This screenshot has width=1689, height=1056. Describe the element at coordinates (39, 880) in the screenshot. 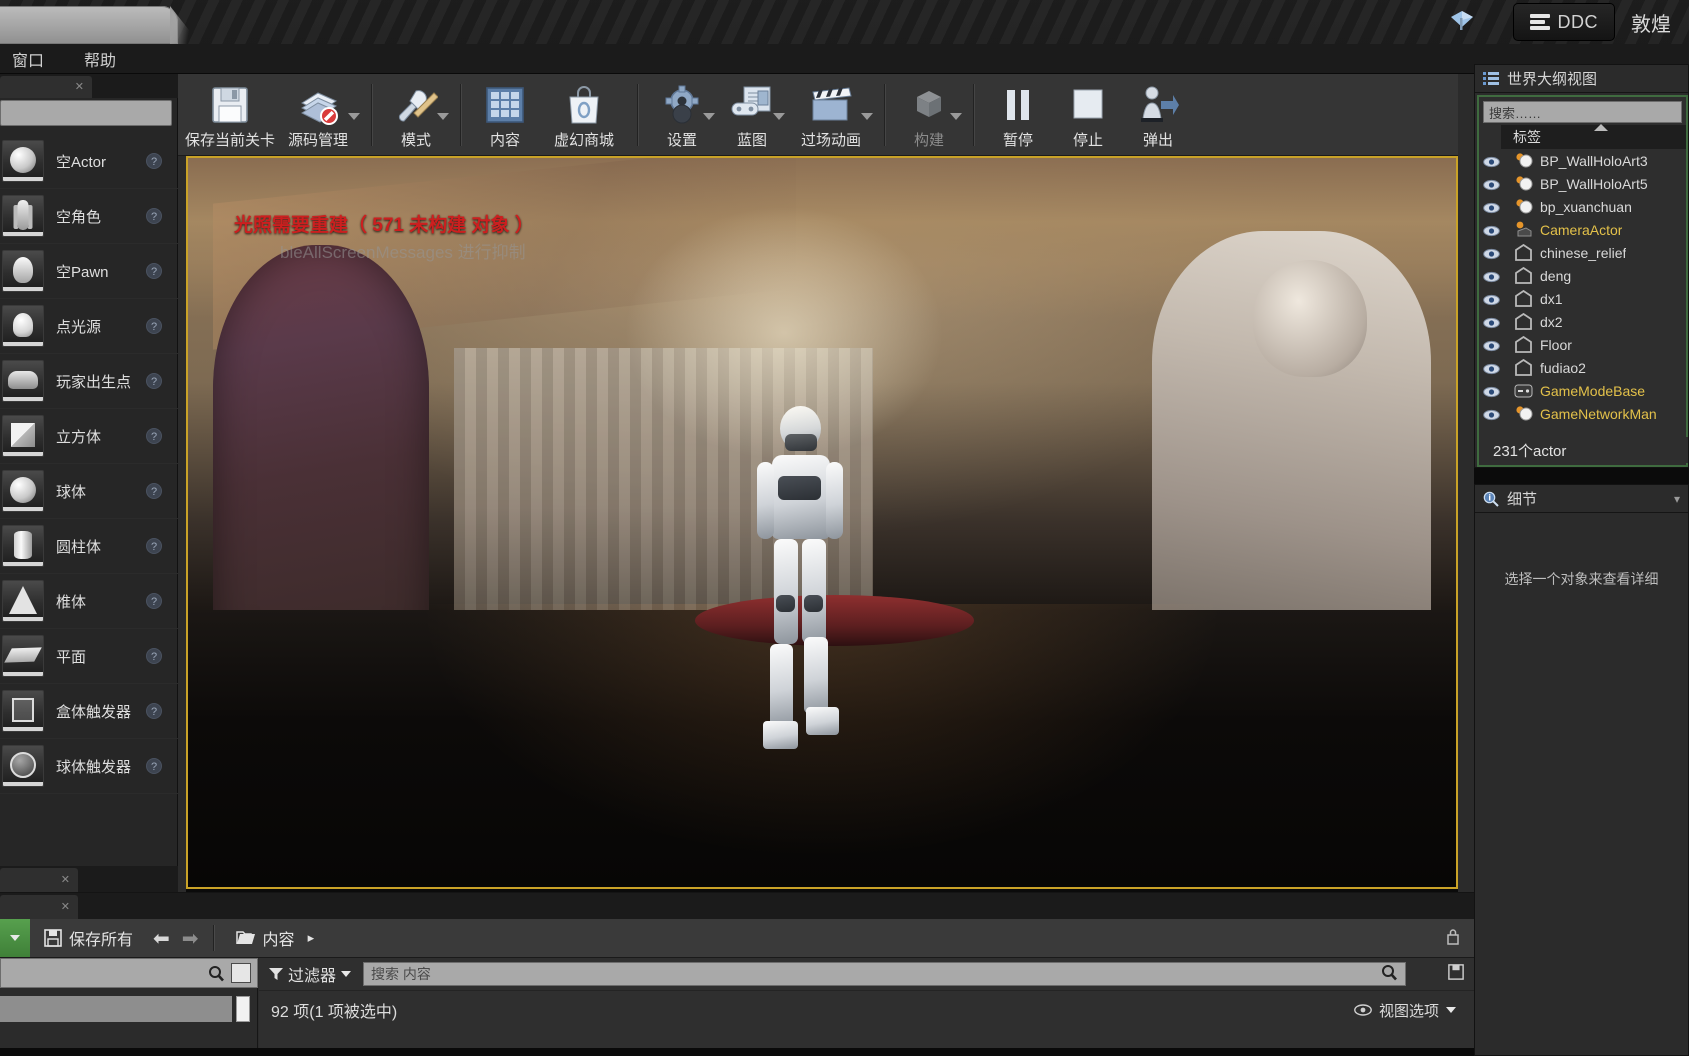

I see `place-actors-bottom-tab: ✕` at that location.